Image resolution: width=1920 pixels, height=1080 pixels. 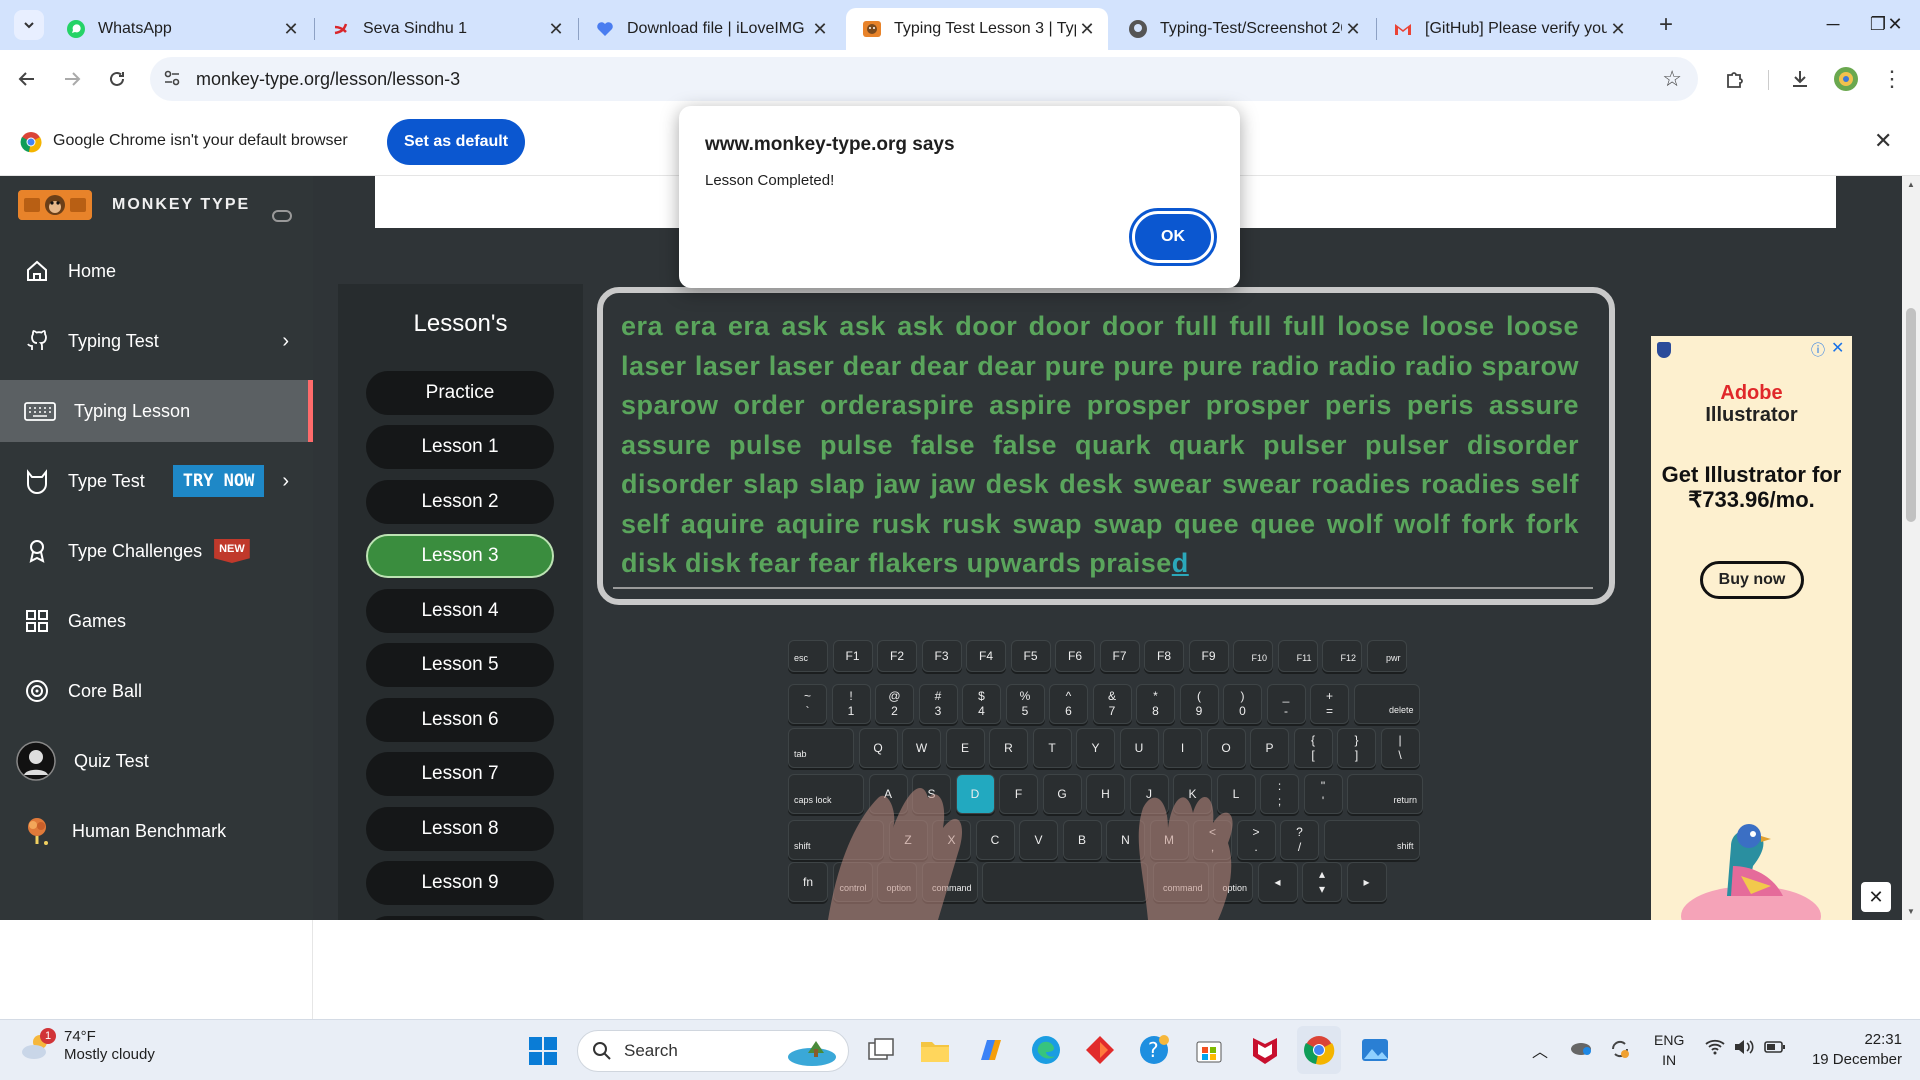 I want to click on key-x-0: ) 0, so click(x=1242, y=704).